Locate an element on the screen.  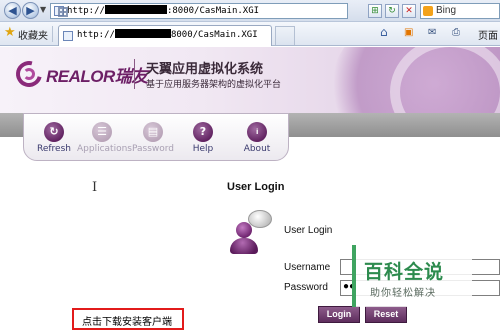
compatibility-icon: ⊞ is located at coordinates (375, 11).